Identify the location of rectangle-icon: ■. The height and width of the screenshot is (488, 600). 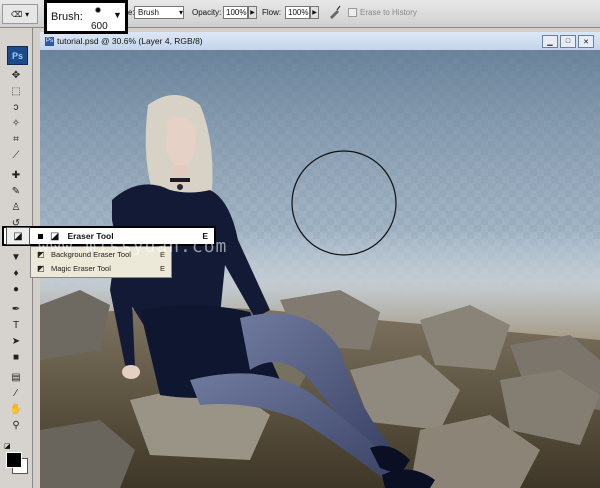
(16, 357).